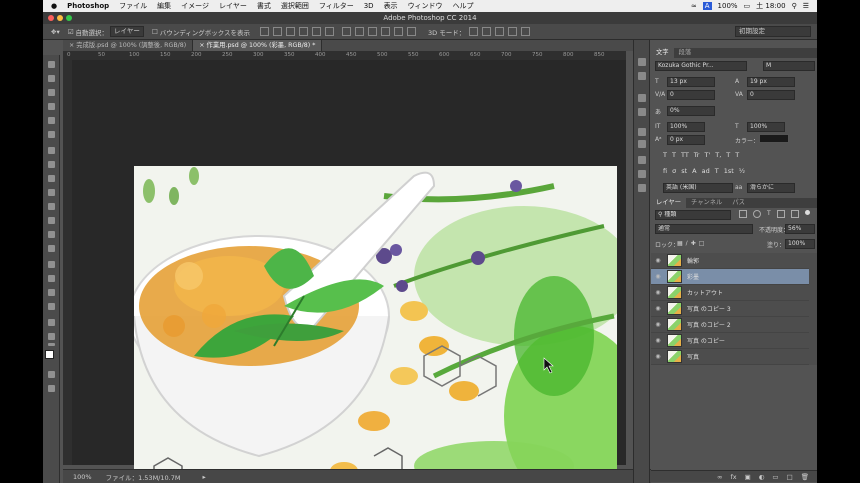 The image size is (860, 483). Describe the element at coordinates (295, 6) in the screenshot. I see `menu-select: 選択範囲` at that location.